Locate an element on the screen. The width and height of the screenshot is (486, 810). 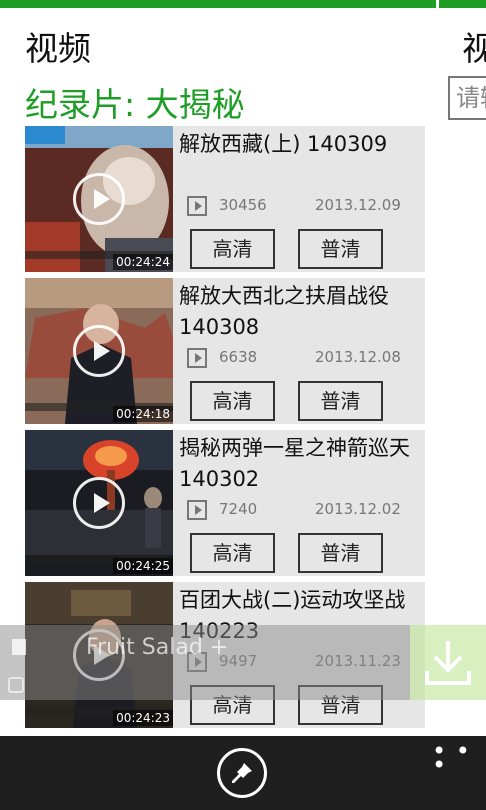
search-input is located at coordinates (468, 98).